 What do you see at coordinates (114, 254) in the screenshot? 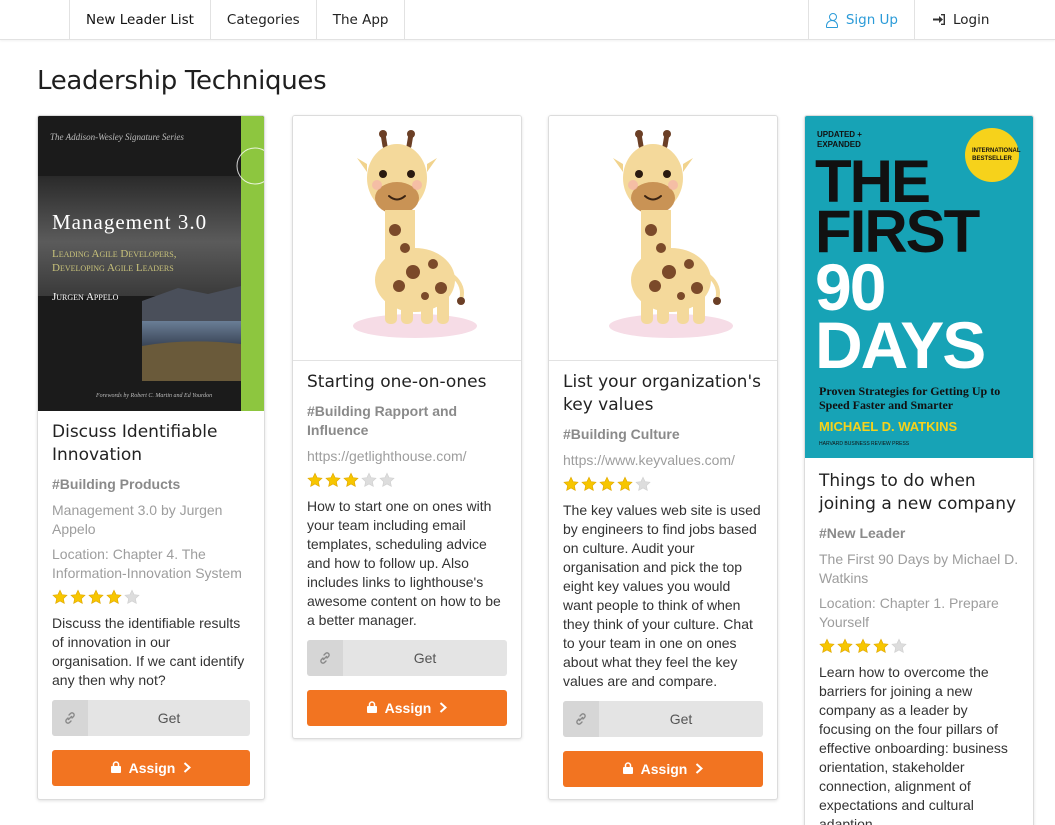
I see `cover-subtitle-line1: Leading Agile Developers,` at bounding box center [114, 254].